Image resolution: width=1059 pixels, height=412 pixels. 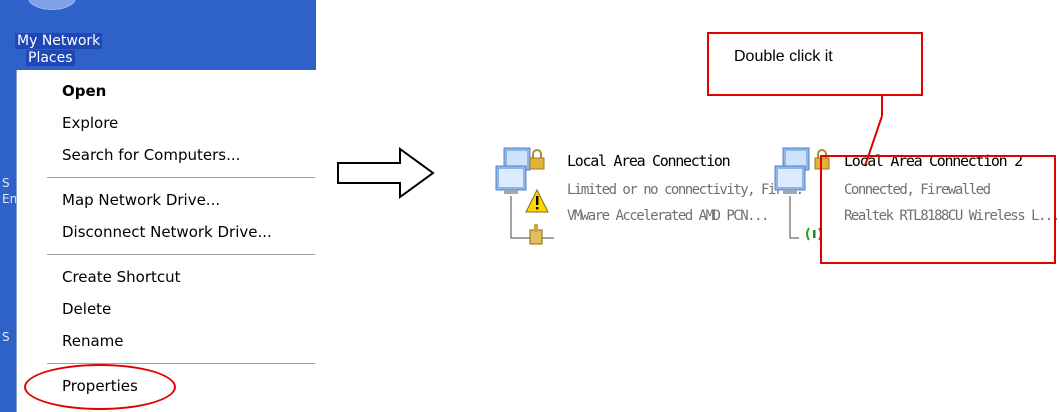 What do you see at coordinates (86, 309) in the screenshot?
I see `menu-item-delete: Delete` at bounding box center [86, 309].